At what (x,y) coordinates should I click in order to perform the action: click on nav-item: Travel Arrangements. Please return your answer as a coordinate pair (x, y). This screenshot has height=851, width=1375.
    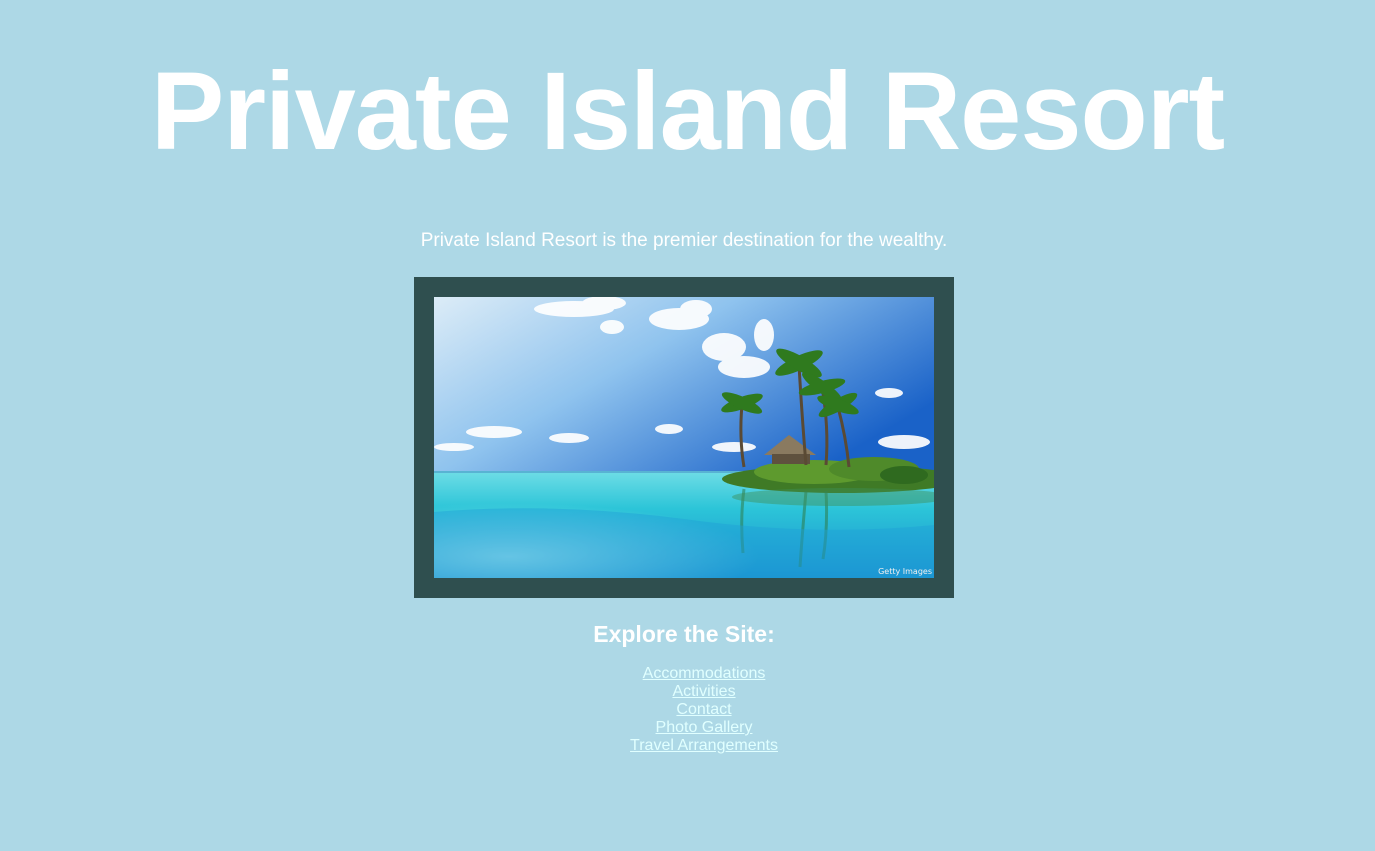
    Looking at the image, I should click on (687, 746).